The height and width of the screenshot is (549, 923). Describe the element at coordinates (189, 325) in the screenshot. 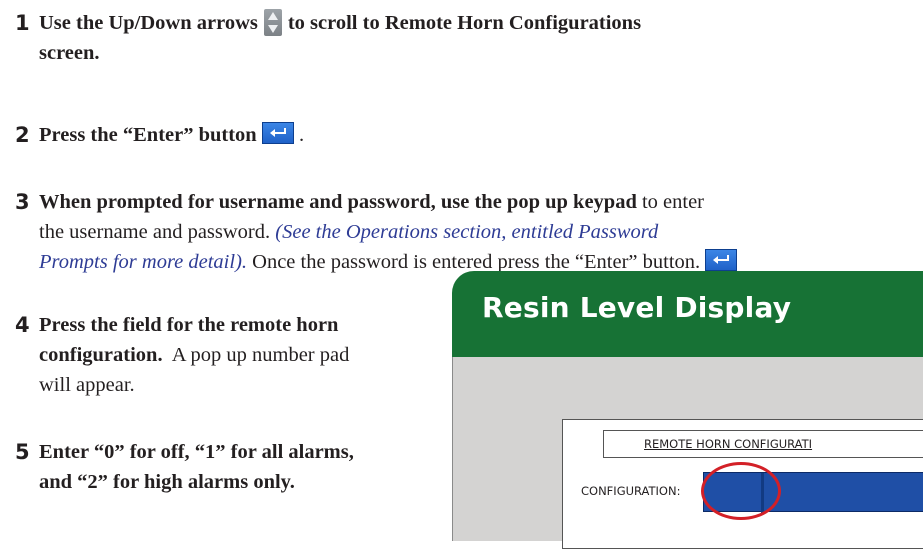

I see `step-text: Press the field for the remote horn` at that location.